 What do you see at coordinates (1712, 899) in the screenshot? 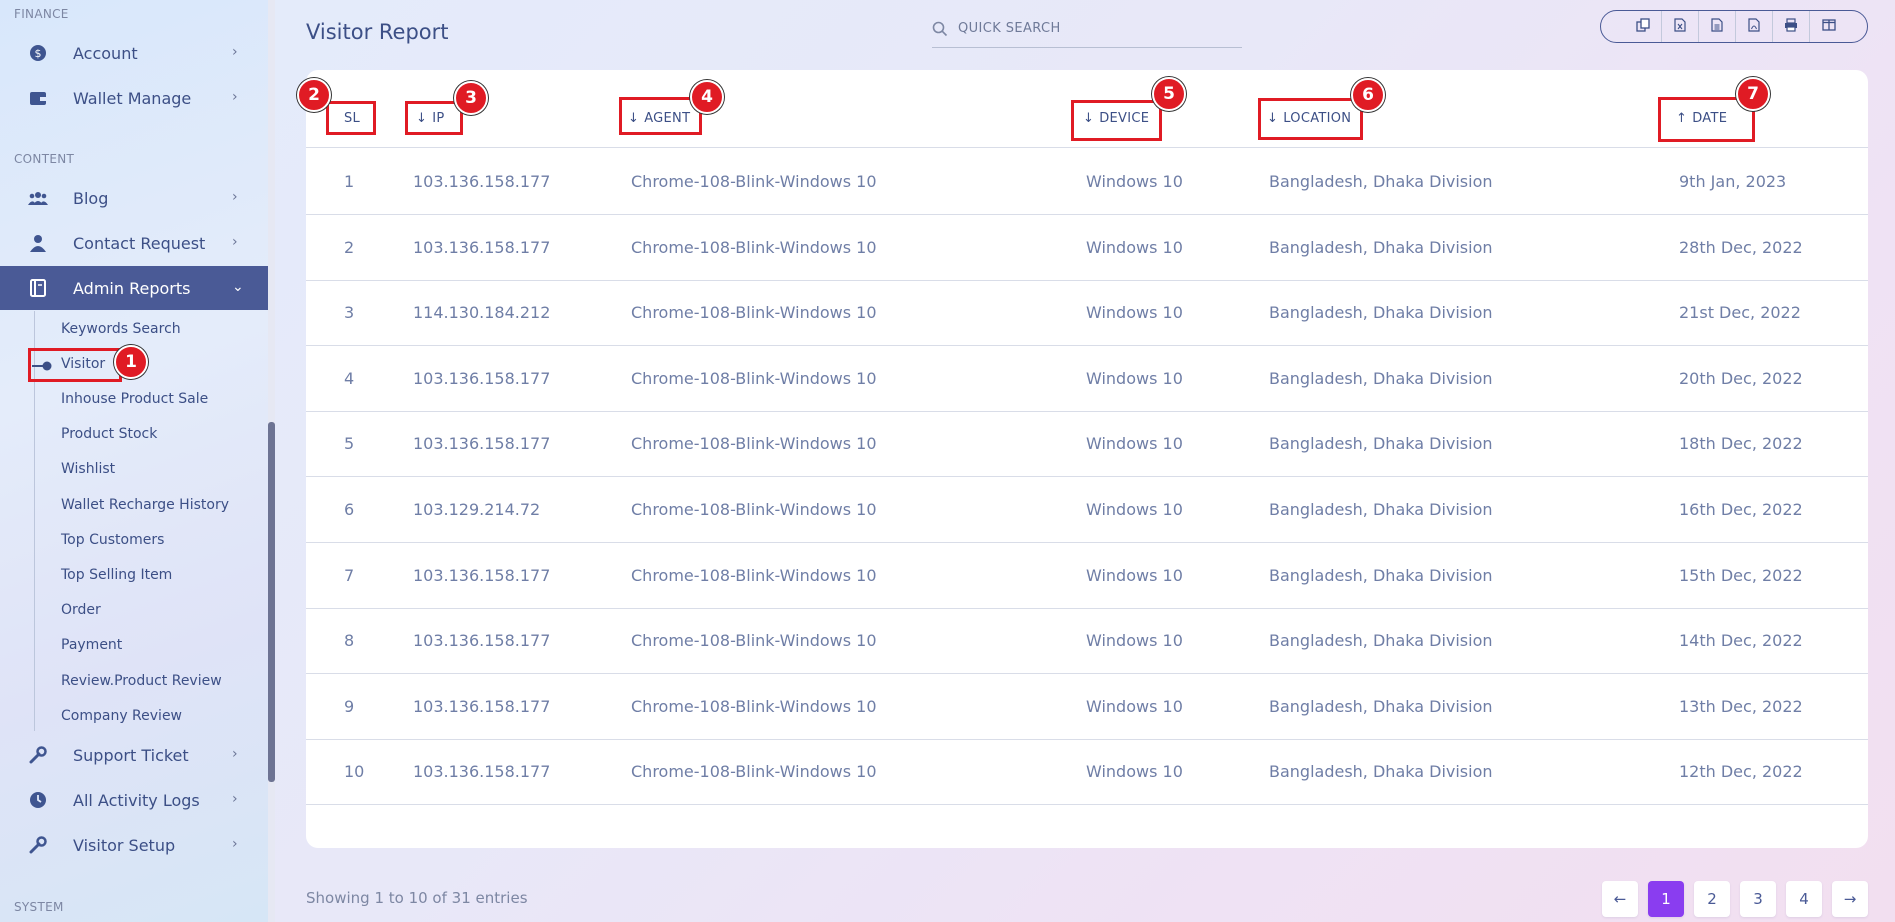
I see `page-button-2: 2` at bounding box center [1712, 899].